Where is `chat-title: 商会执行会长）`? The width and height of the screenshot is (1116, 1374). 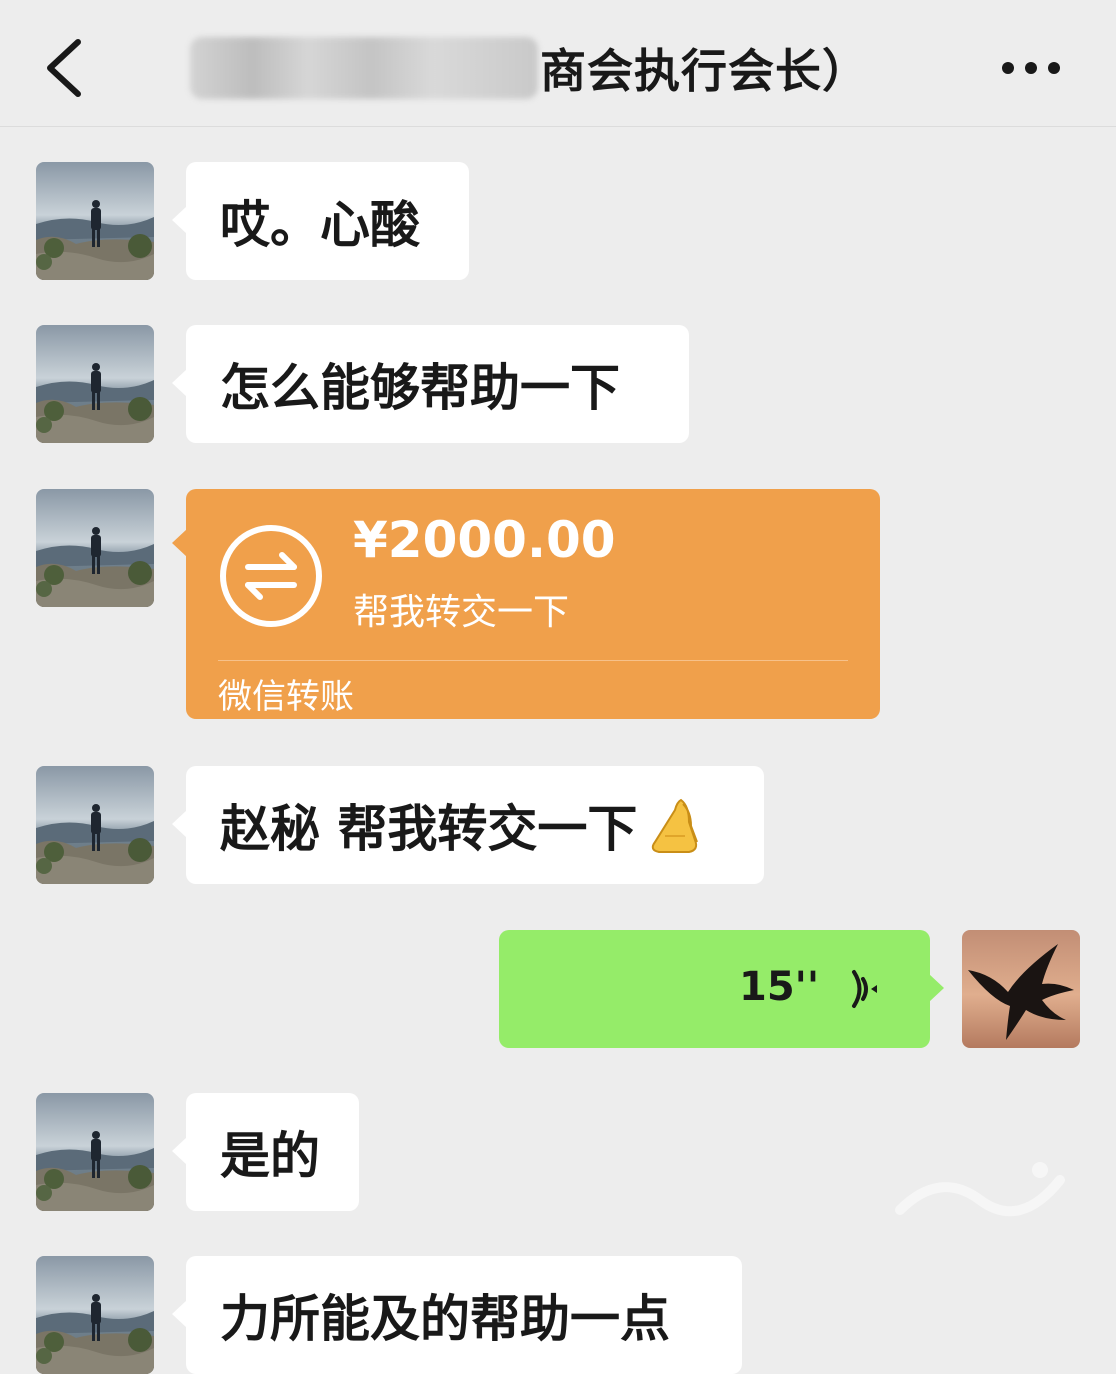 chat-title: 商会执行会长） is located at coordinates (529, 68).